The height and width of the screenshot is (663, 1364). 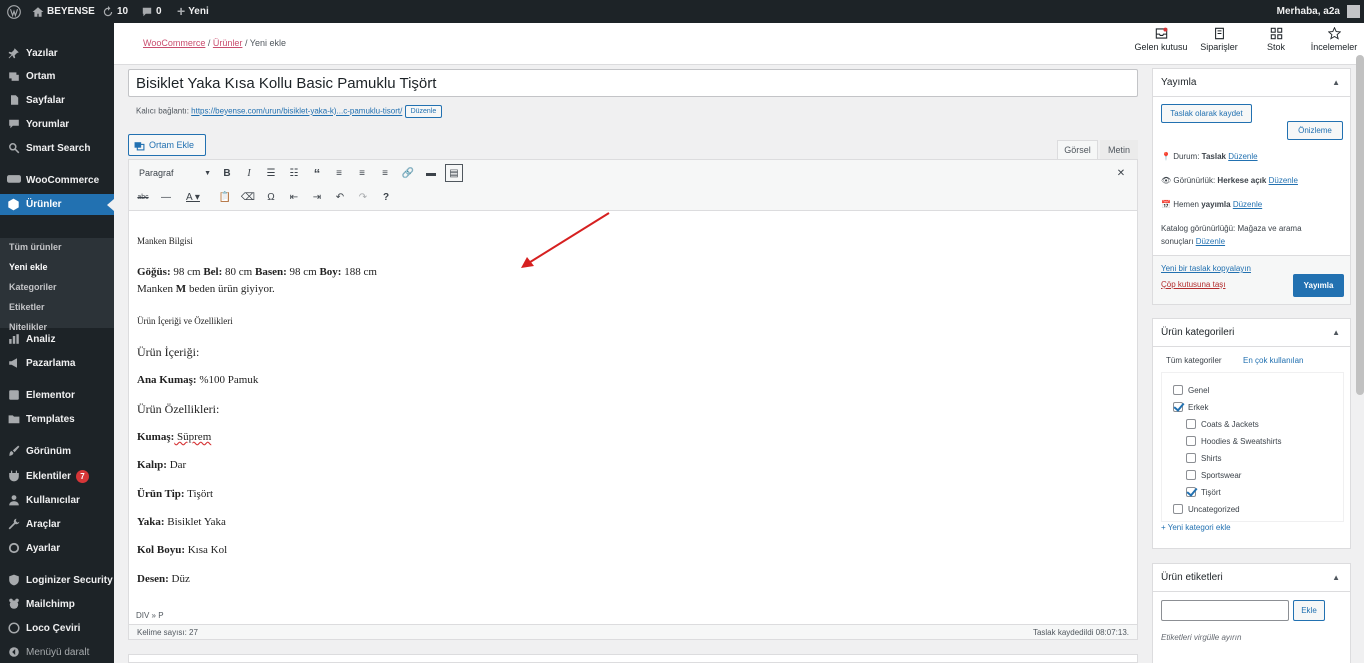 What do you see at coordinates (57, 363) in the screenshot?
I see `menu-marketing: Pazarlama` at bounding box center [57, 363].